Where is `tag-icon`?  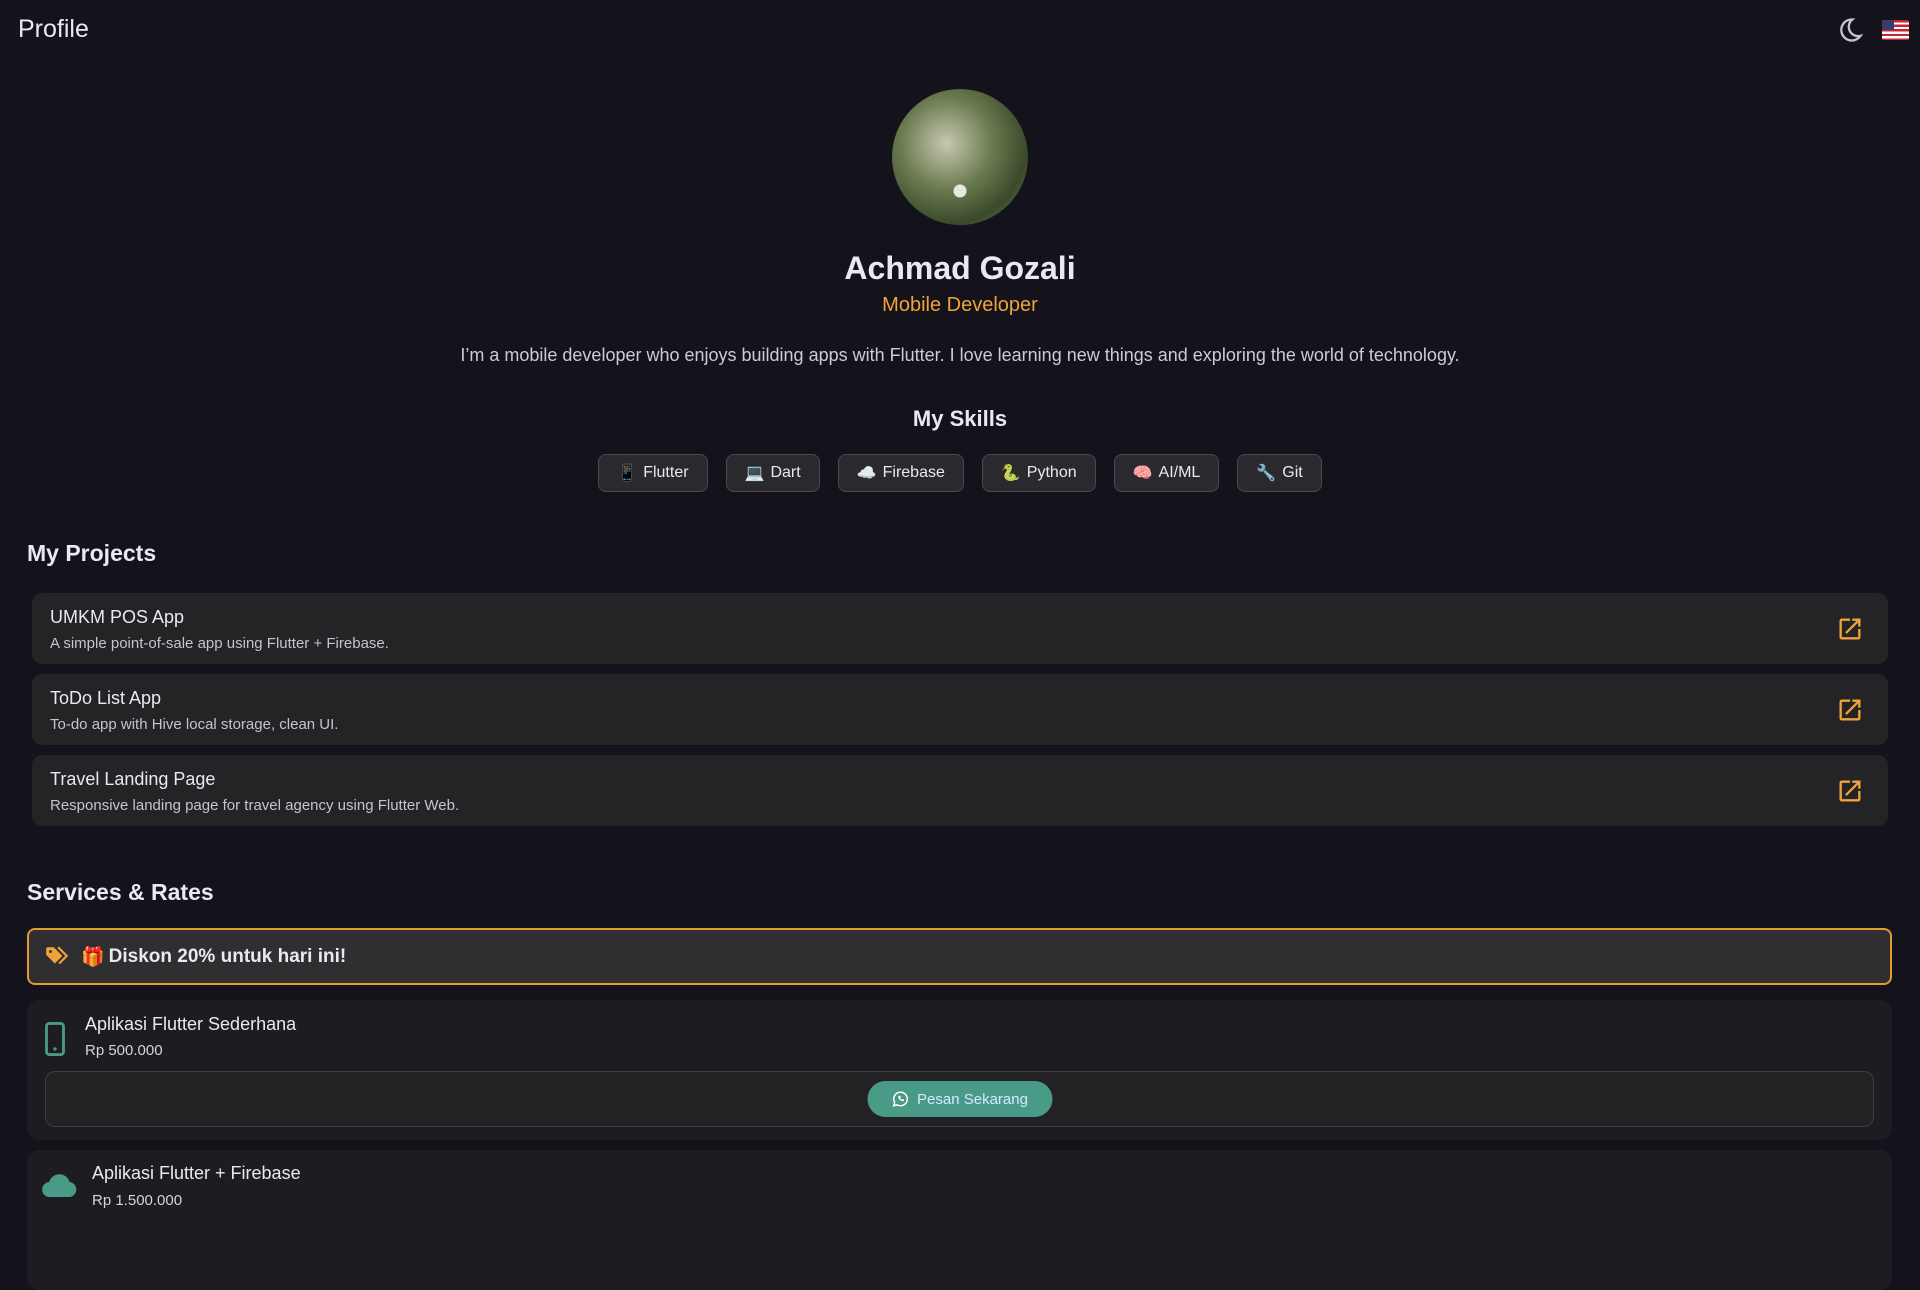 tag-icon is located at coordinates (57, 954).